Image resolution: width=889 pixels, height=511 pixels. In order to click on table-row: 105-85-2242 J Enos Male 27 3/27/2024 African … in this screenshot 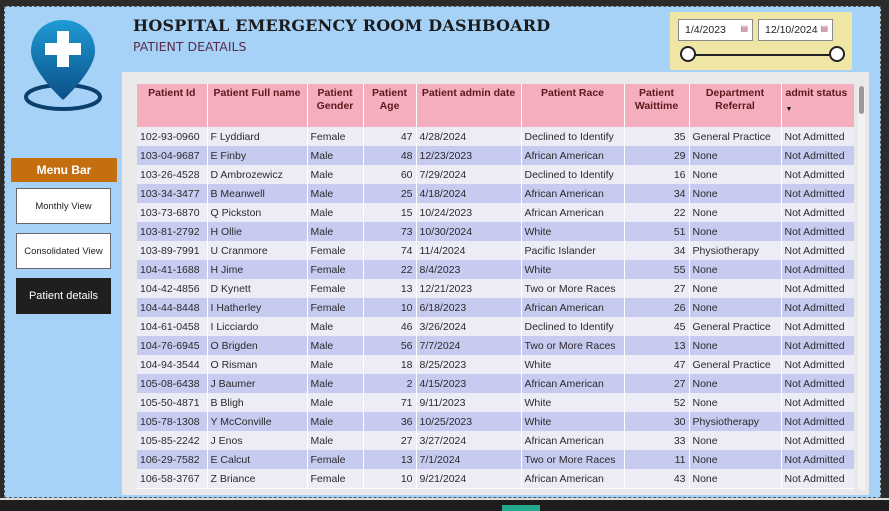, I will do `click(495, 440)`.